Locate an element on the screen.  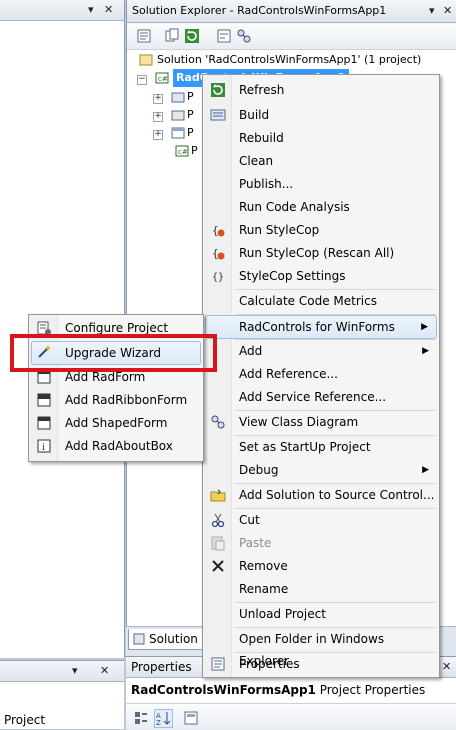
solution-explorer-dropdown-button: ▾ is located at coordinates (432, 11).